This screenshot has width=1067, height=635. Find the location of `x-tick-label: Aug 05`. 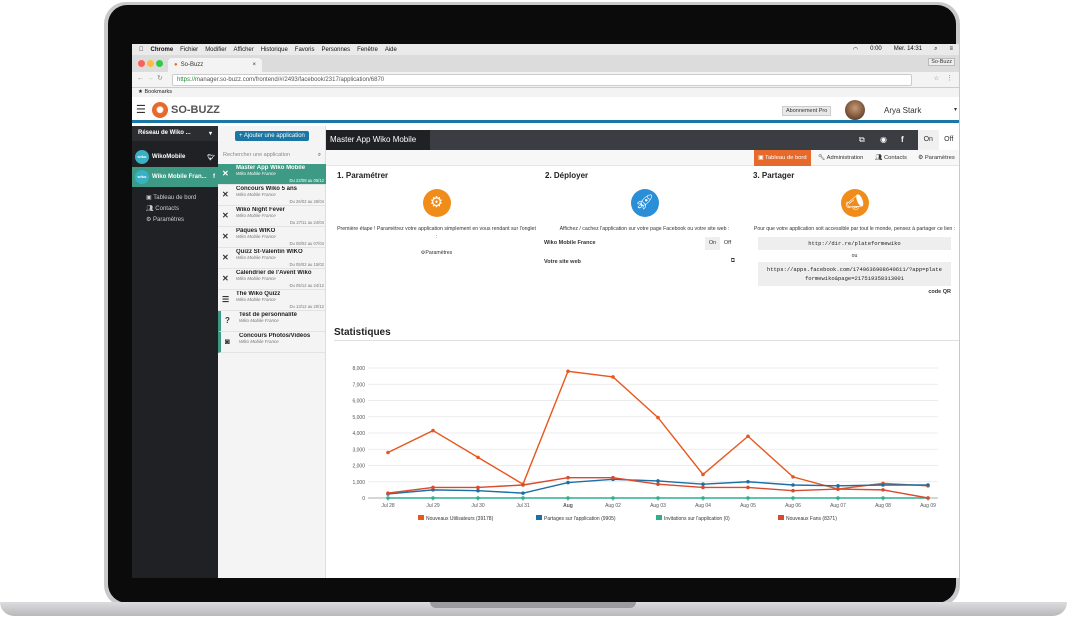

x-tick-label: Aug 05 is located at coordinates (748, 506).